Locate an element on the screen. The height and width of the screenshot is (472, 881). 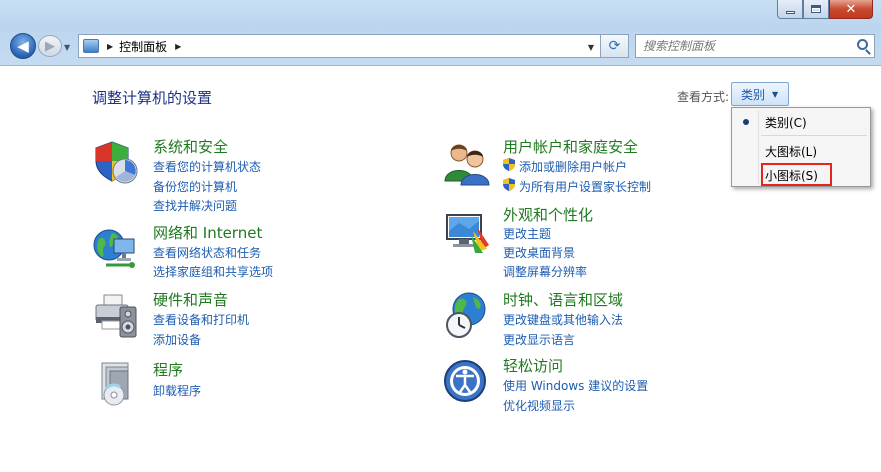
history-dropdown-icon: ▼ is located at coordinates (67, 47).